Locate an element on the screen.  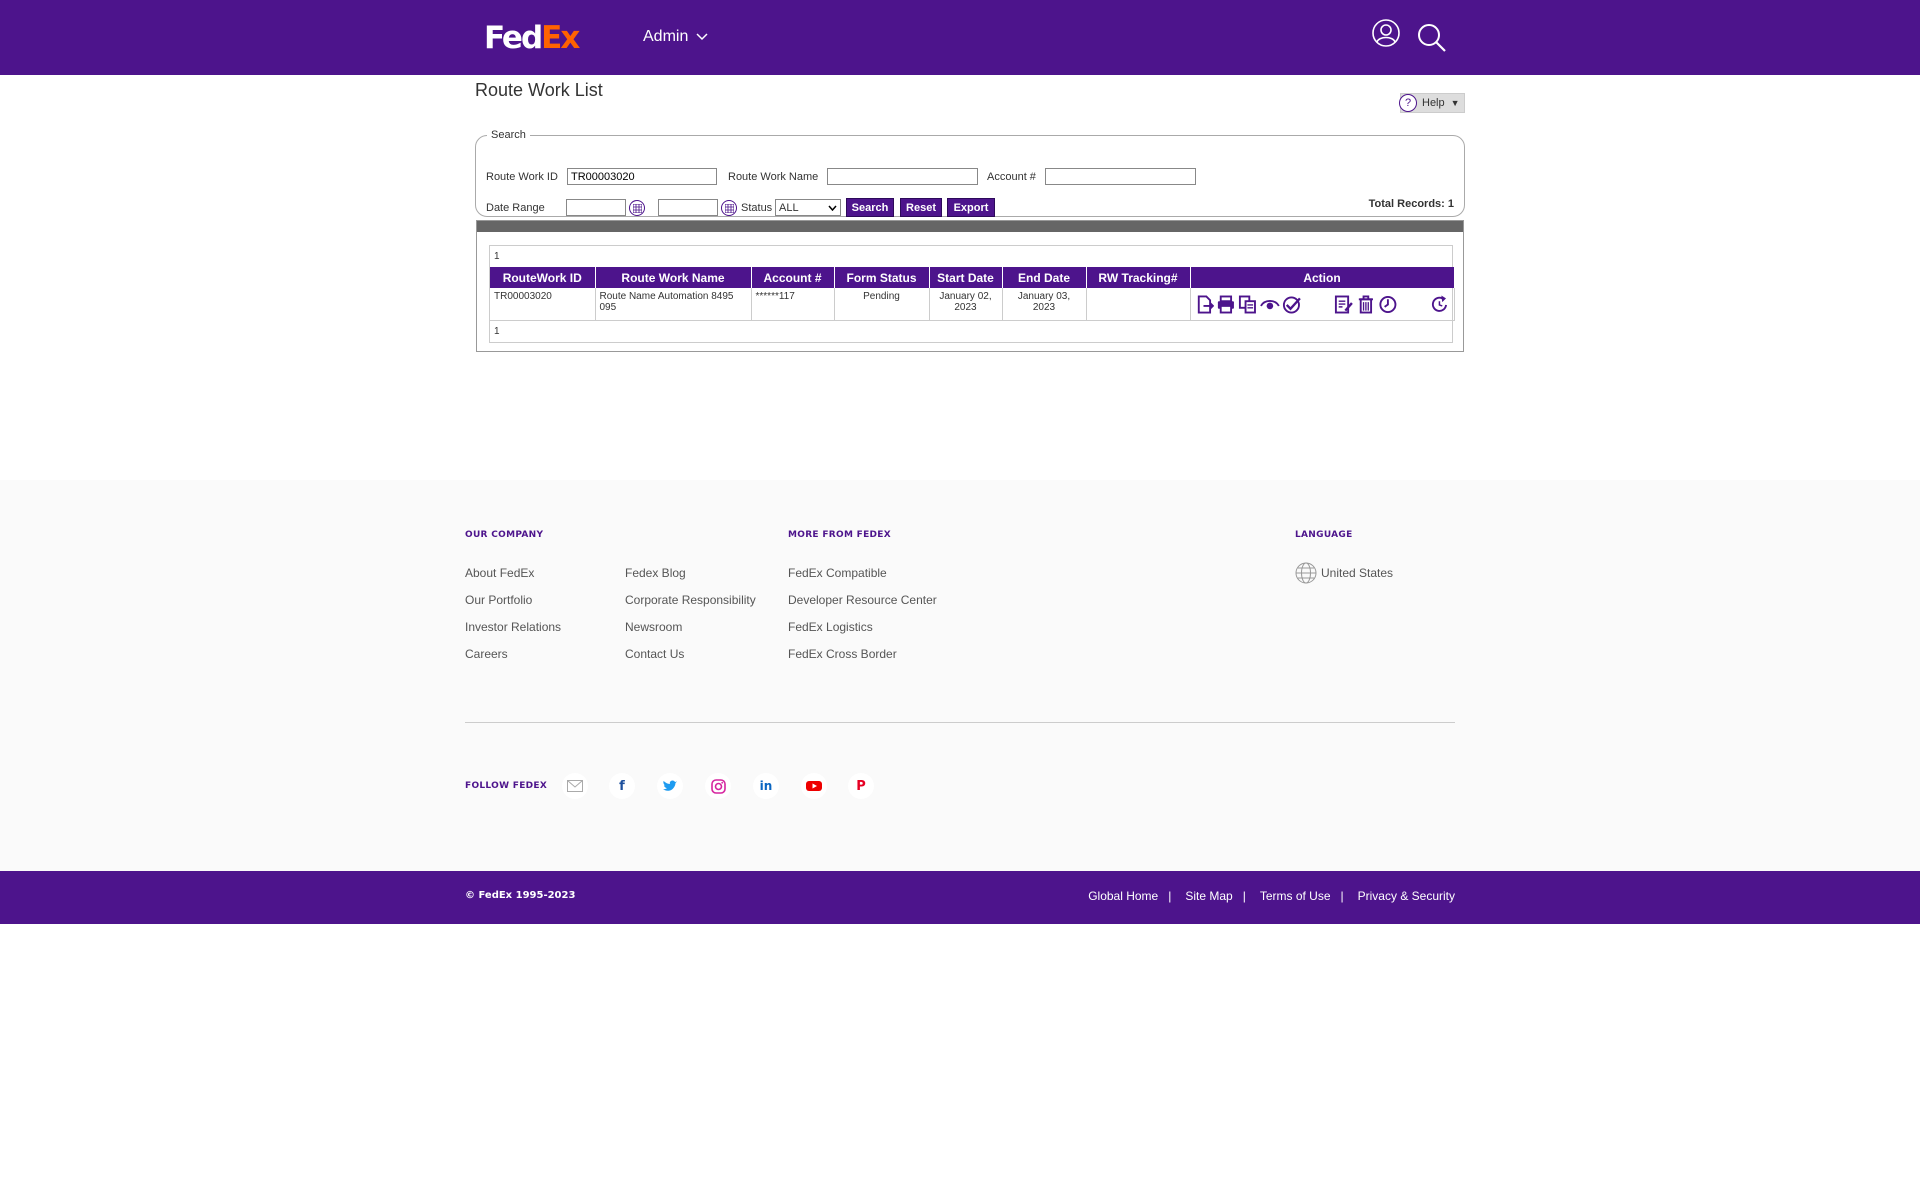
footer-link: Newsroom is located at coordinates (653, 627).